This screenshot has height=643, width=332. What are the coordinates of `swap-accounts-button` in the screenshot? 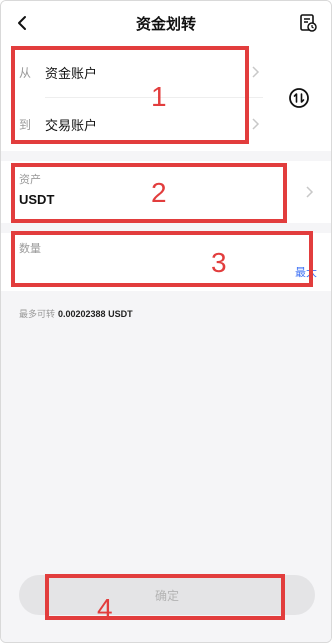 It's located at (299, 98).